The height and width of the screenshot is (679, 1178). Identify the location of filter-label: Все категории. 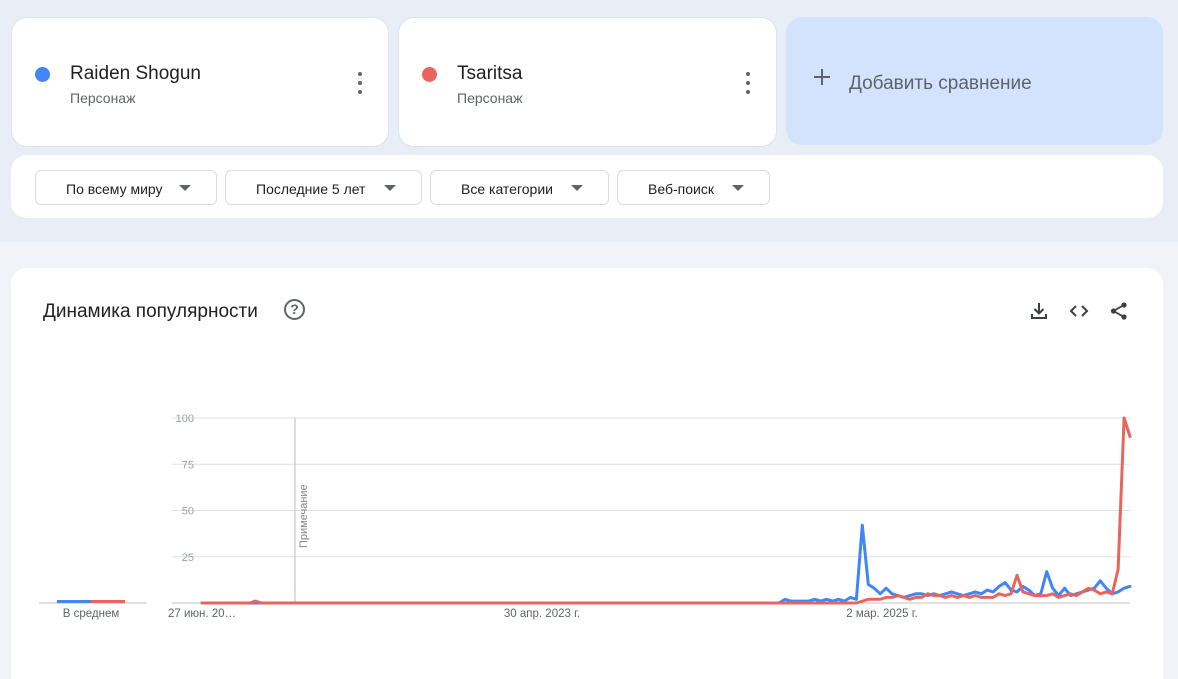
(507, 189).